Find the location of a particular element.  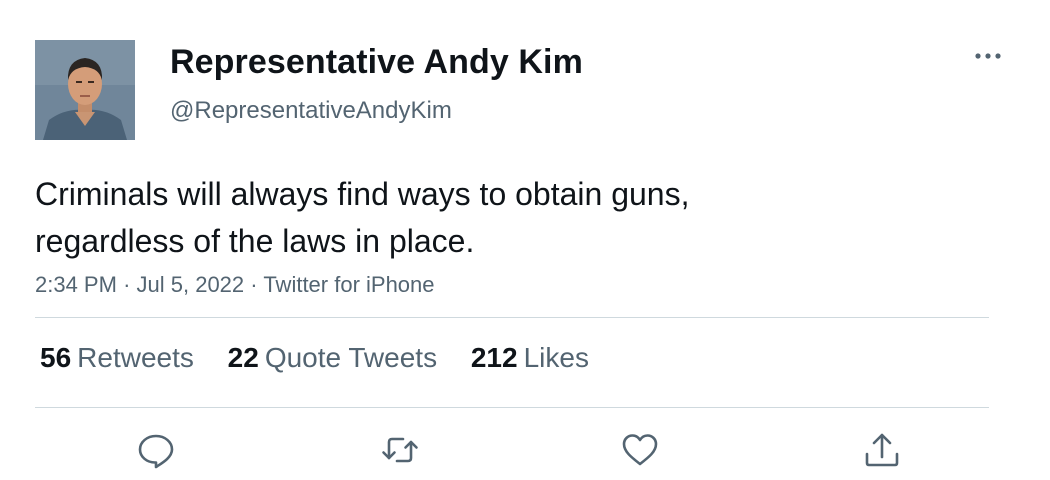

avatar is located at coordinates (85, 90).